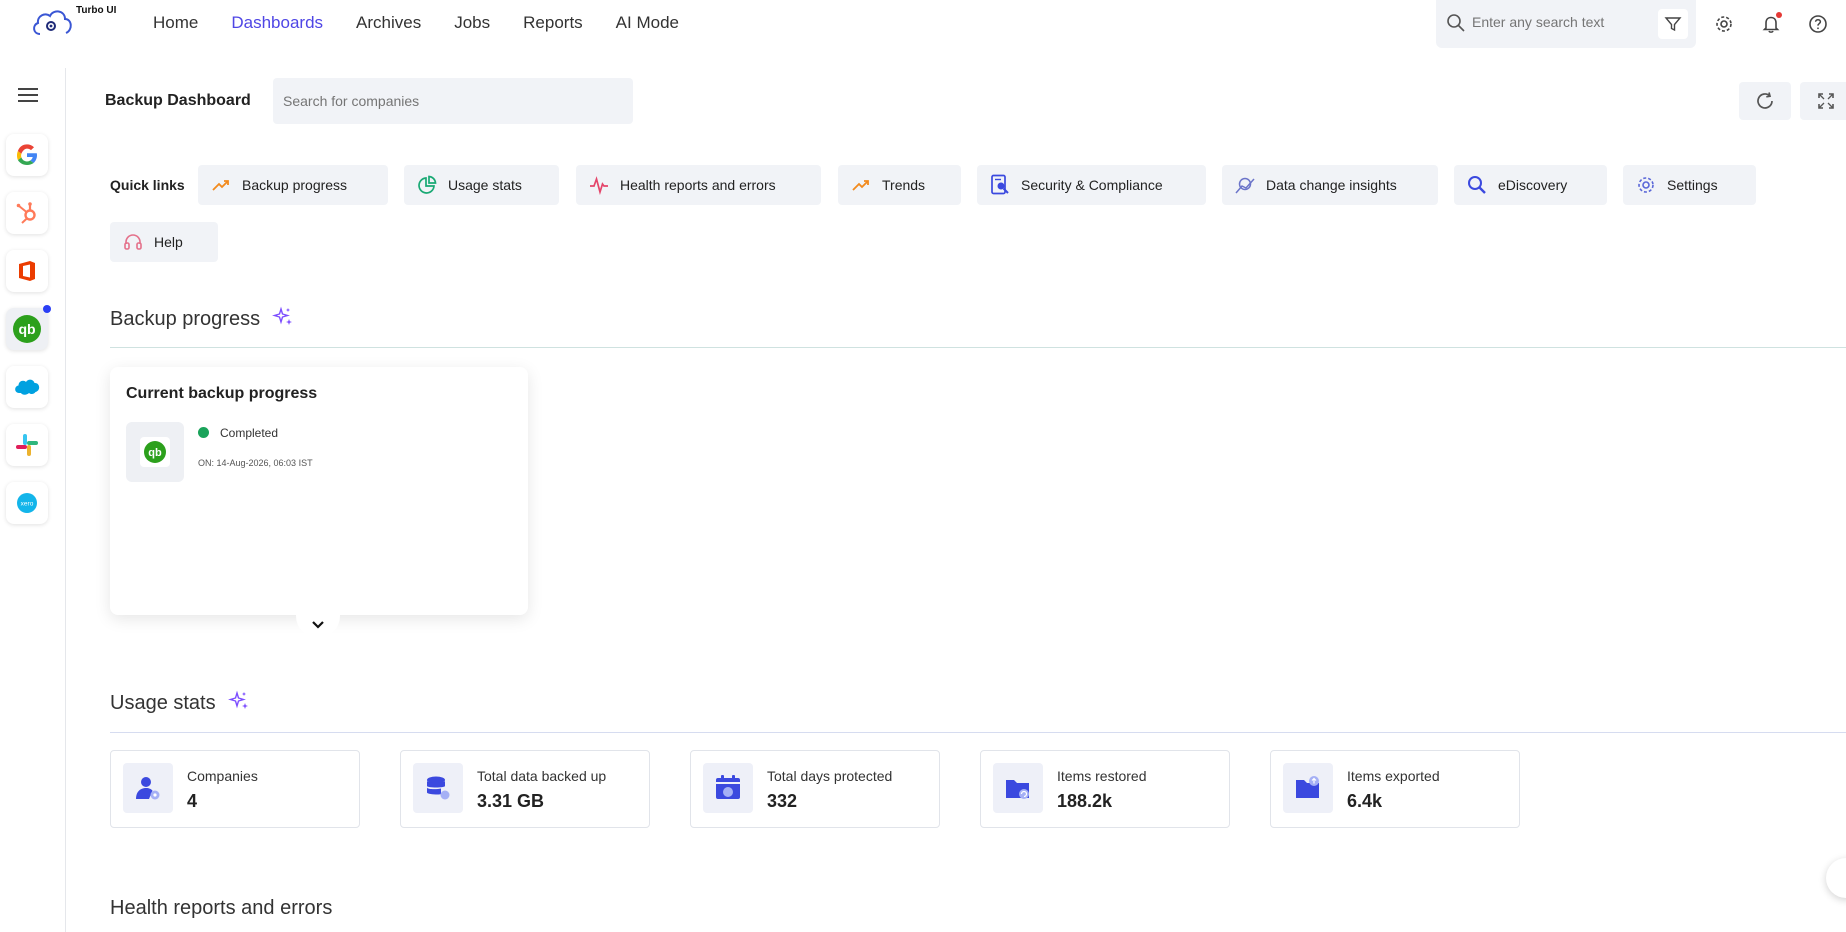 The width and height of the screenshot is (1846, 932). I want to click on expand-card-button, so click(318, 625).